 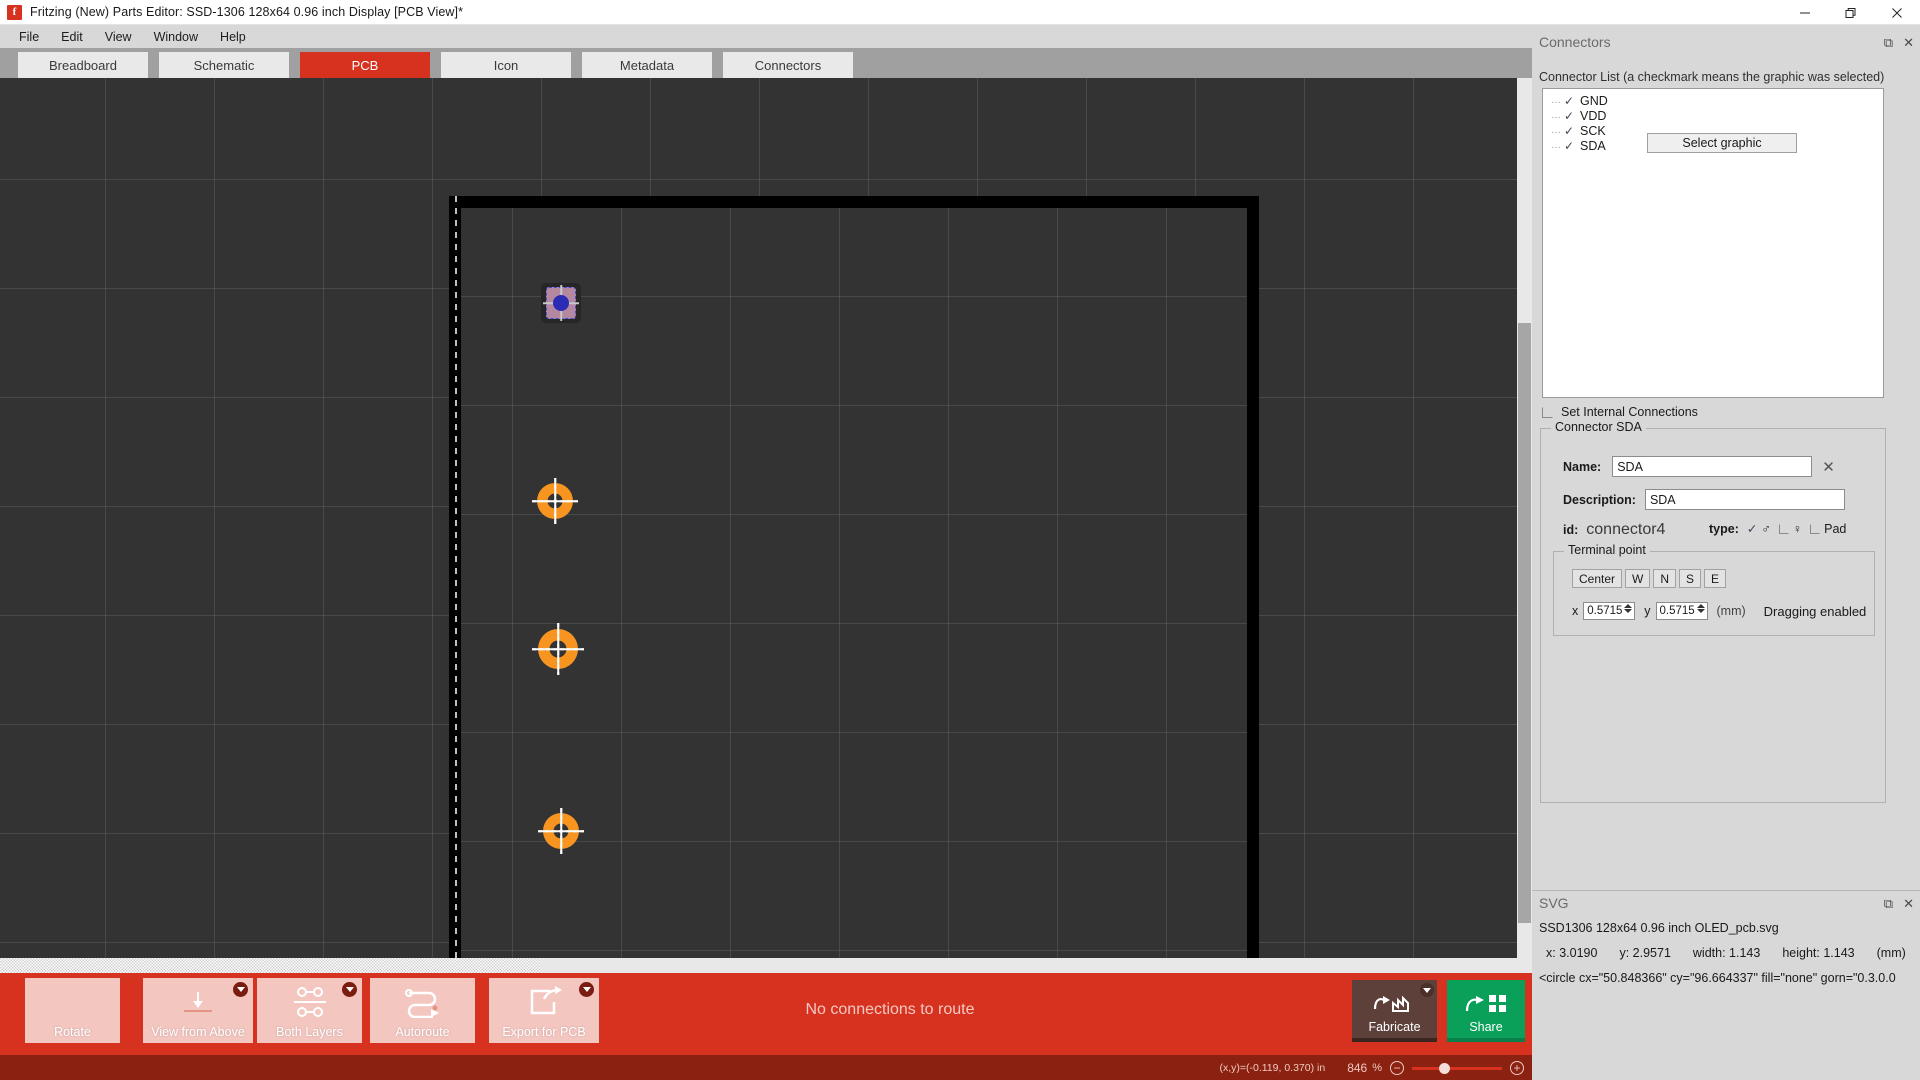 What do you see at coordinates (1638, 578) in the screenshot?
I see `terminal-button-w: W` at bounding box center [1638, 578].